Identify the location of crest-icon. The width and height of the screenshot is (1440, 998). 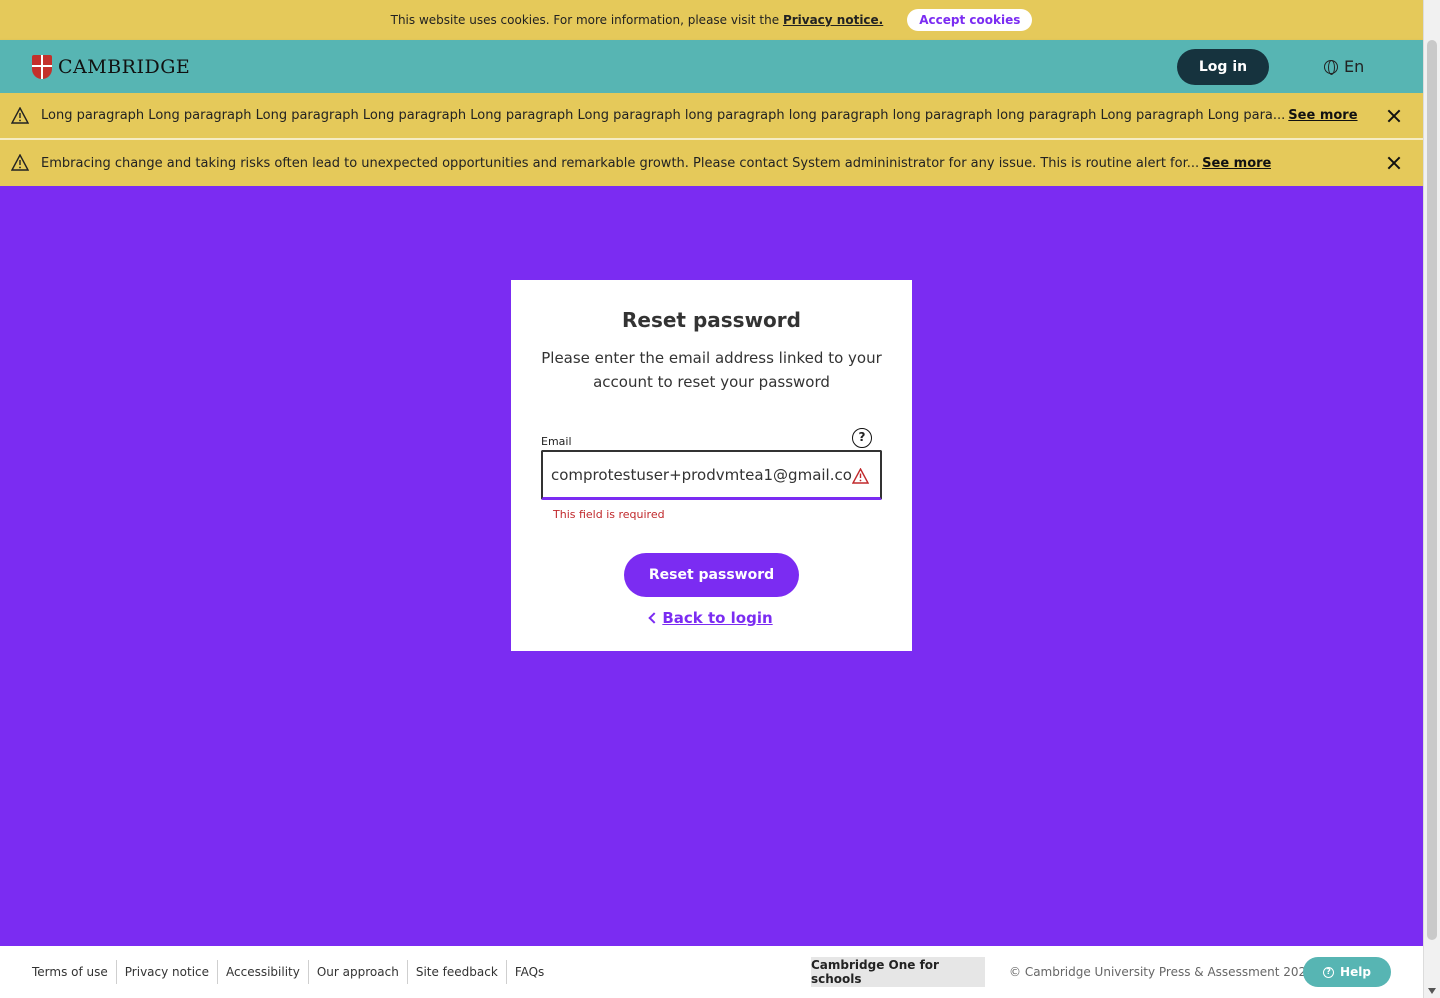
(42, 66).